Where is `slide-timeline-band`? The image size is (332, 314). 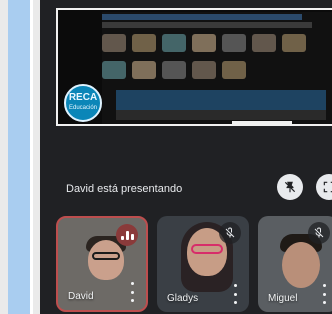
slide-timeline-band is located at coordinates (221, 100).